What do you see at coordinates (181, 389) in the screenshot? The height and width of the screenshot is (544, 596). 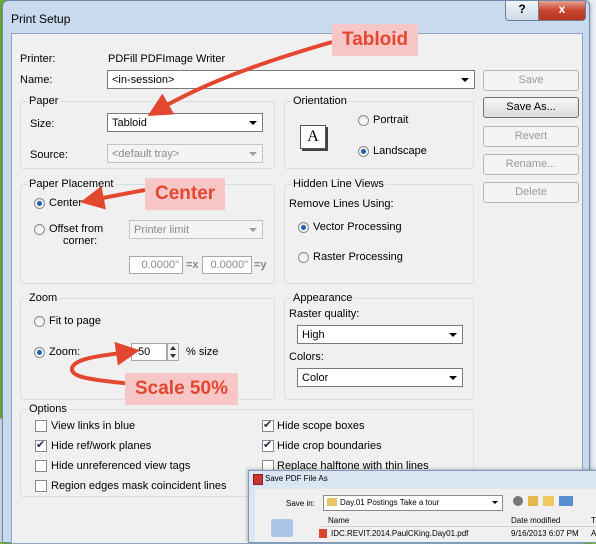 I see `scale-annotation: Scale 50%` at bounding box center [181, 389].